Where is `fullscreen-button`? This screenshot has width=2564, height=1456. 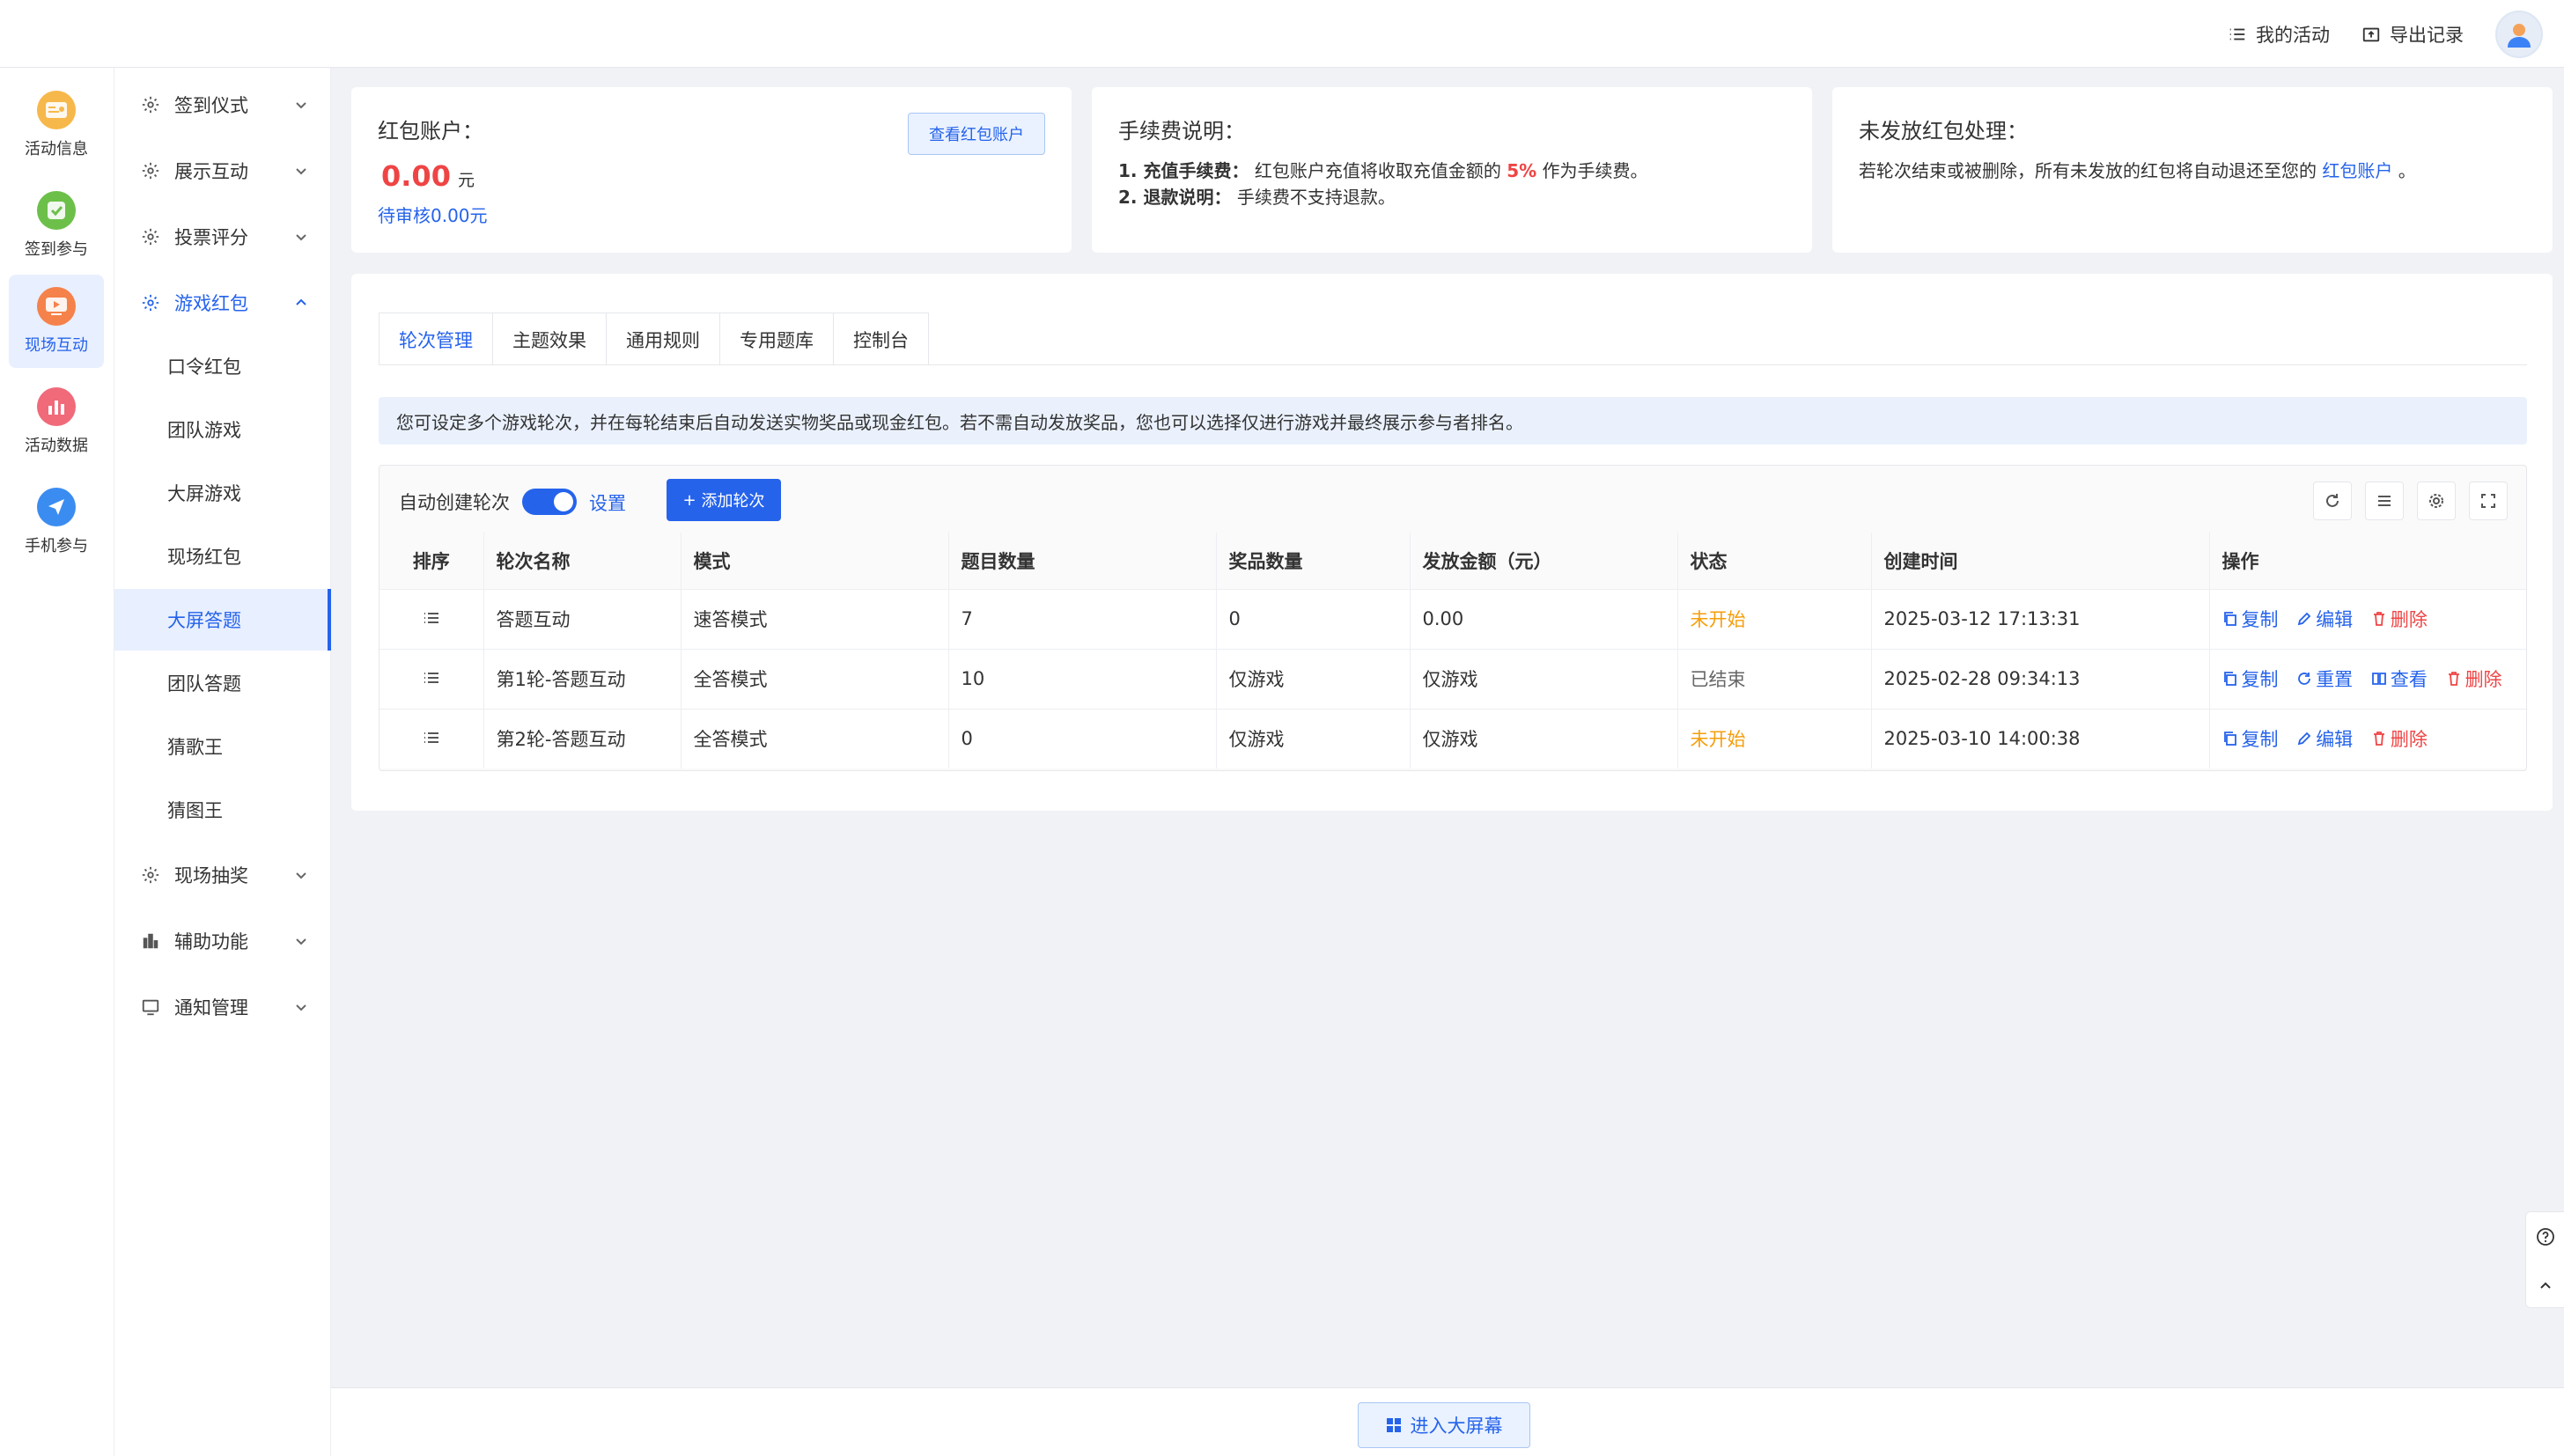 fullscreen-button is located at coordinates (2488, 501).